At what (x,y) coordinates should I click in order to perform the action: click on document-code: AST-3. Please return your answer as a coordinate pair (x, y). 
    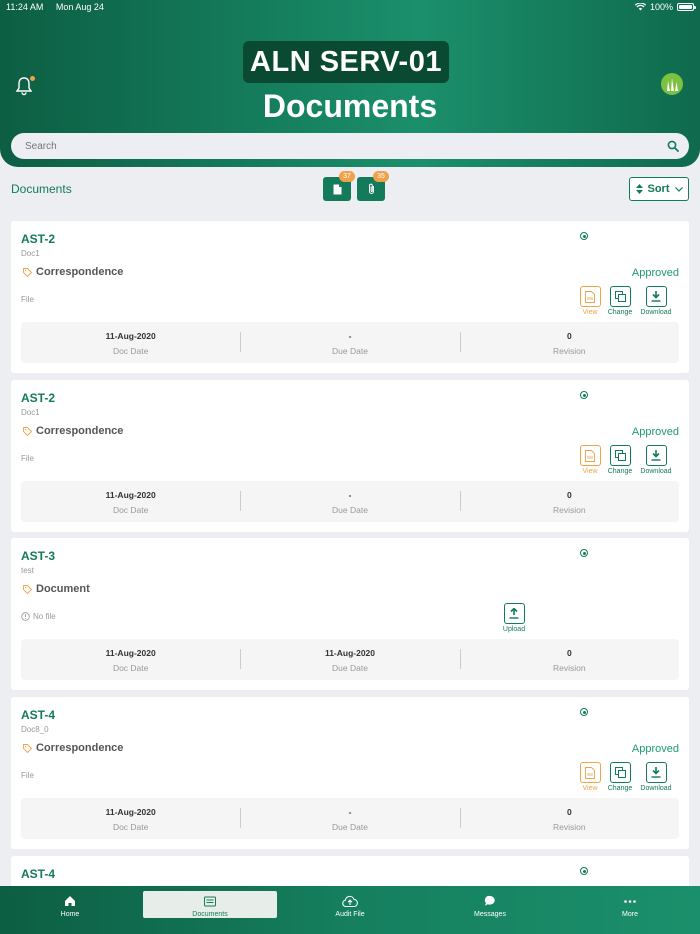
    Looking at the image, I should click on (38, 556).